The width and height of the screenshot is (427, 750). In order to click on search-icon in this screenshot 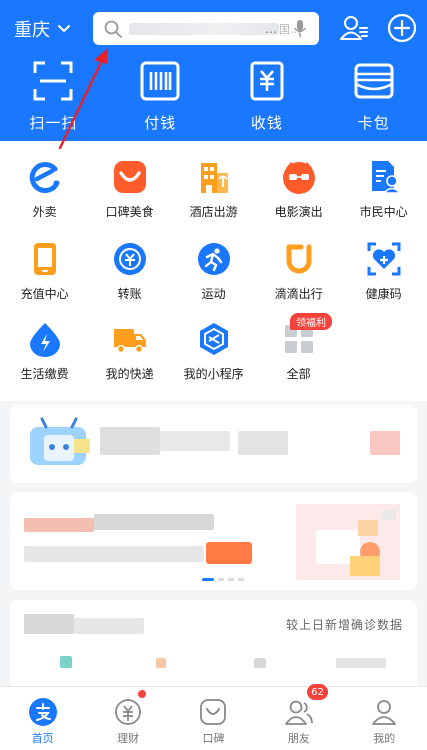, I will do `click(113, 29)`.